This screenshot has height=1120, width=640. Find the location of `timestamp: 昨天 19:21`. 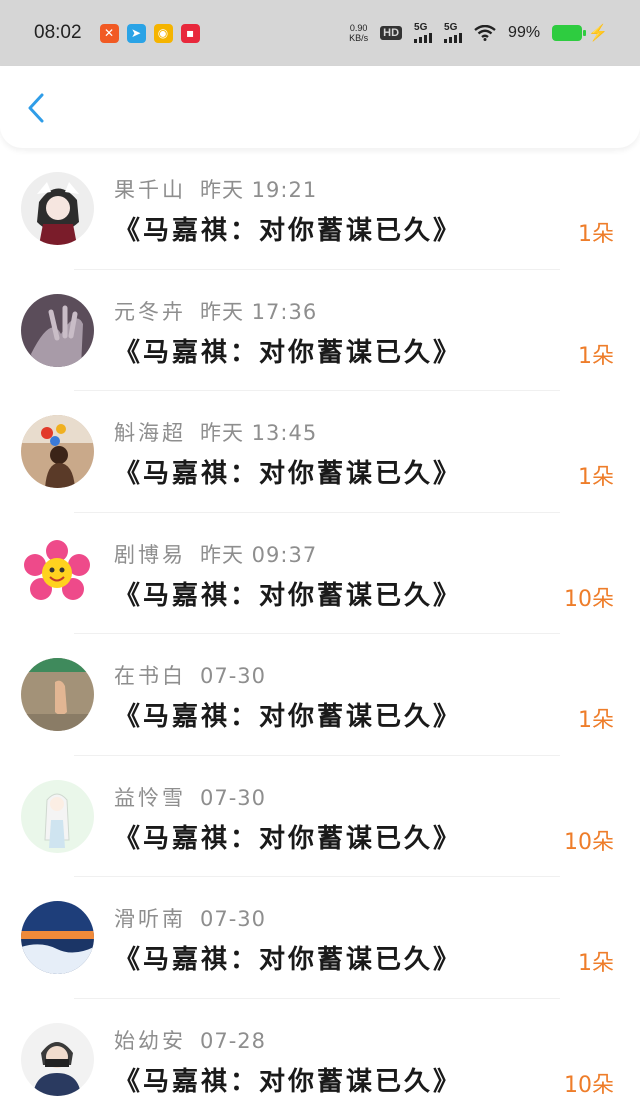

timestamp: 昨天 19:21 is located at coordinates (258, 190).